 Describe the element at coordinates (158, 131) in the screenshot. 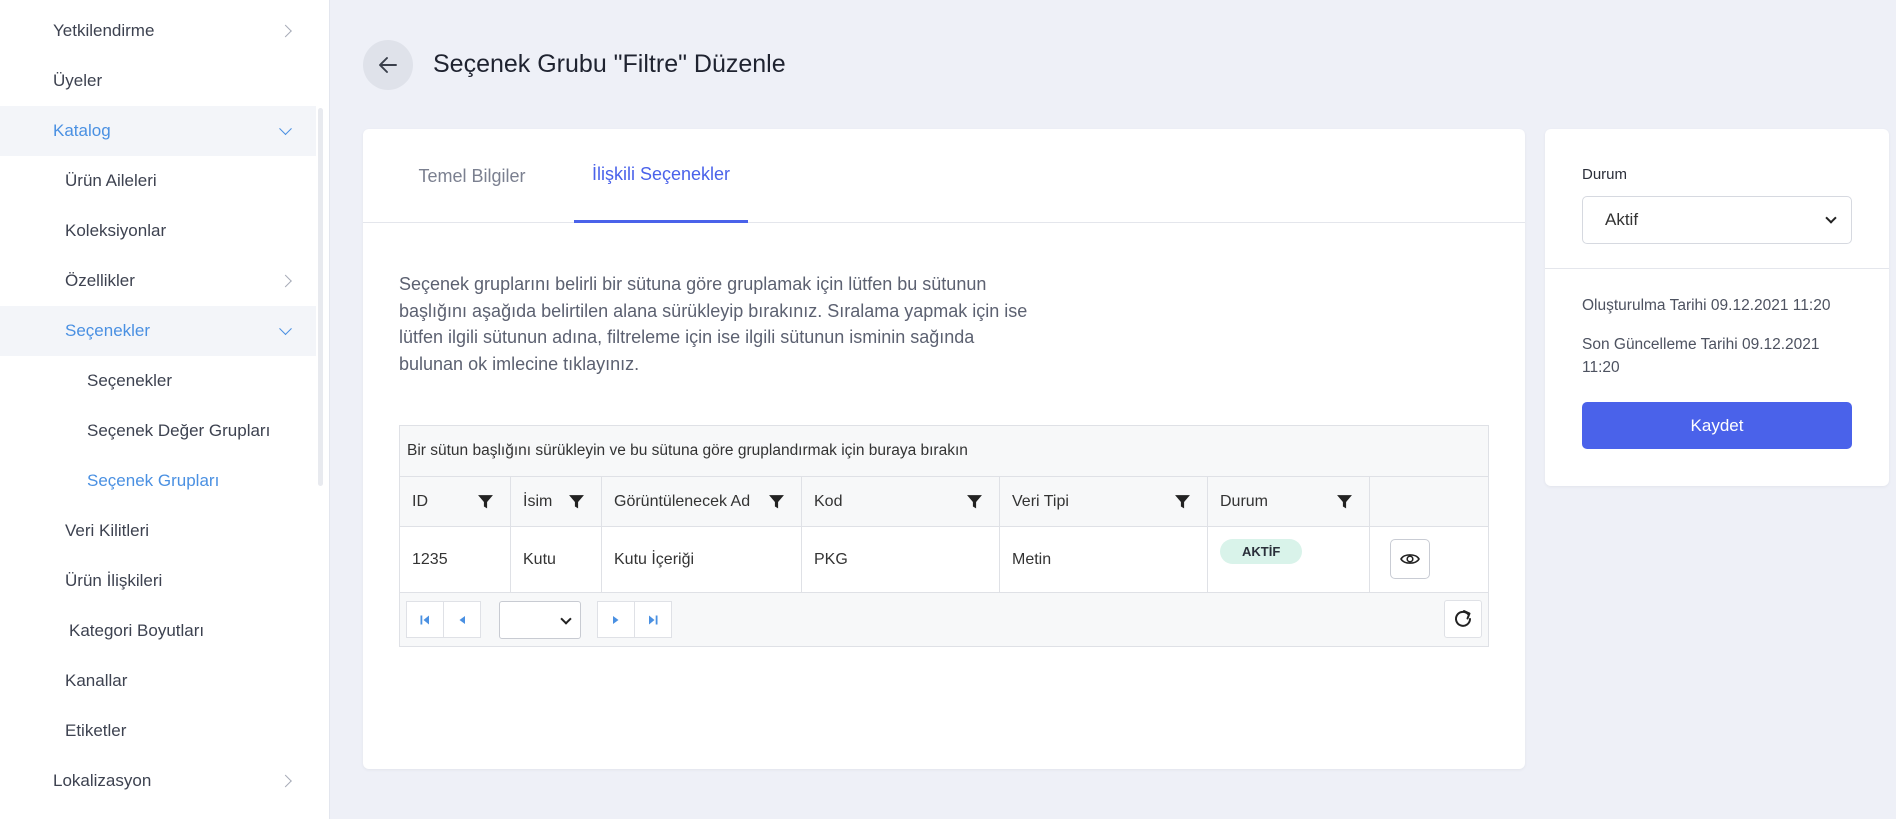

I see `sidebar-item-katalog: Katalog` at that location.